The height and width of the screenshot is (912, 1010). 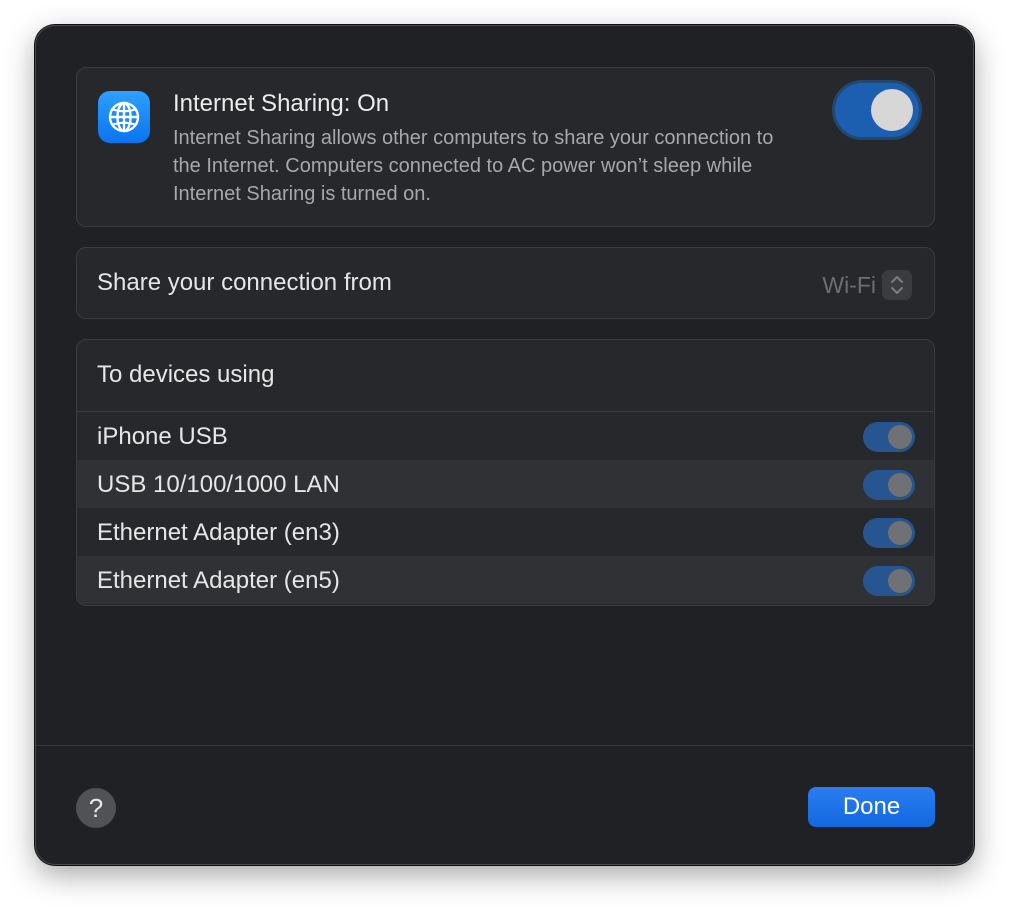 What do you see at coordinates (218, 580) in the screenshot?
I see `device-label: Ethernet Adapter (en5)` at bounding box center [218, 580].